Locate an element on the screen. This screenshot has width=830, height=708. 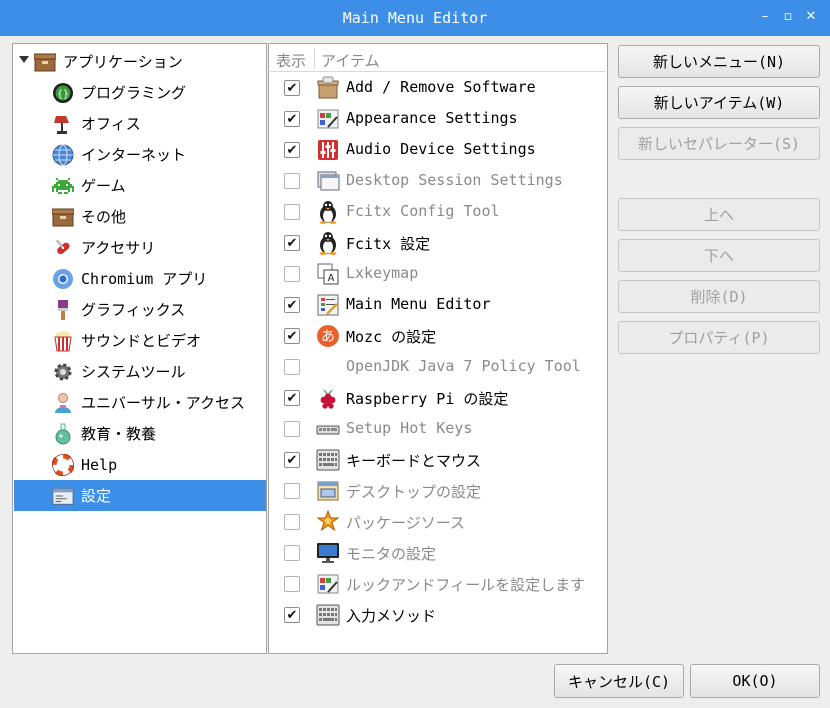
list-item: ✔ Add / Remove Software is located at coordinates (438, 87).